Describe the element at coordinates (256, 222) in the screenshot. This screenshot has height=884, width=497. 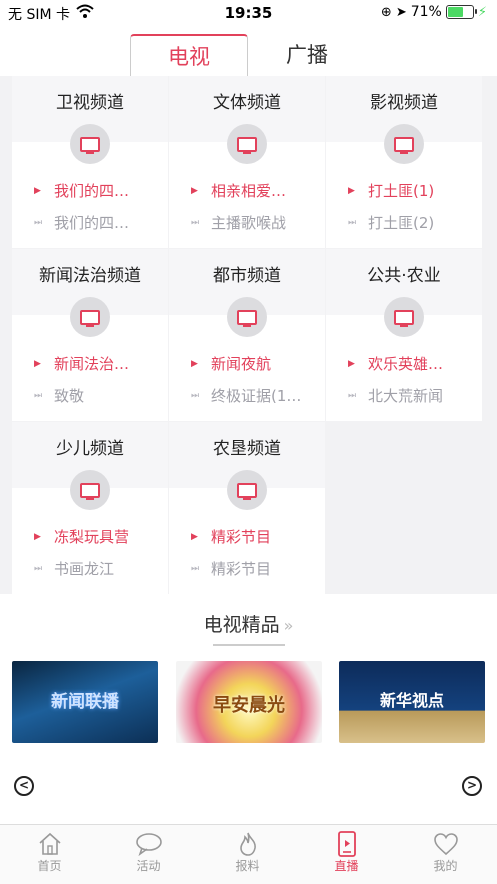
I see `next-program: ⏭ 主播歌喉战` at that location.